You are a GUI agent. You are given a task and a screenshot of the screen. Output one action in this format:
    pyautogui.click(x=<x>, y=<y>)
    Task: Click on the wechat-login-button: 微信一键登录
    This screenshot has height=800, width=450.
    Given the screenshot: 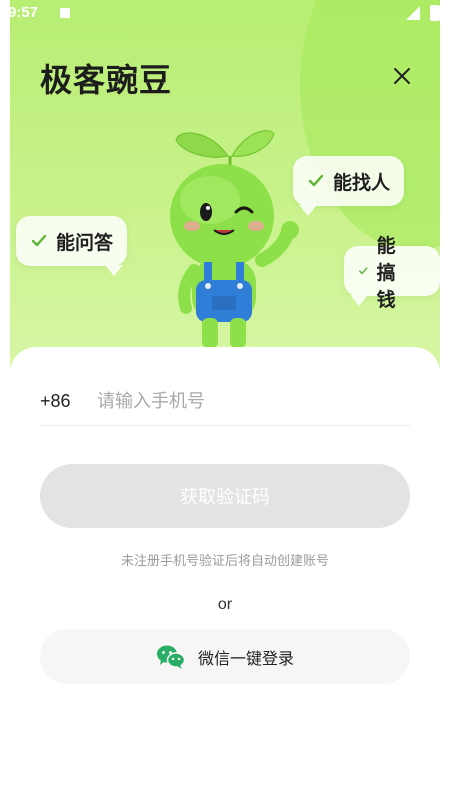 What is the action you would take?
    pyautogui.click(x=225, y=656)
    